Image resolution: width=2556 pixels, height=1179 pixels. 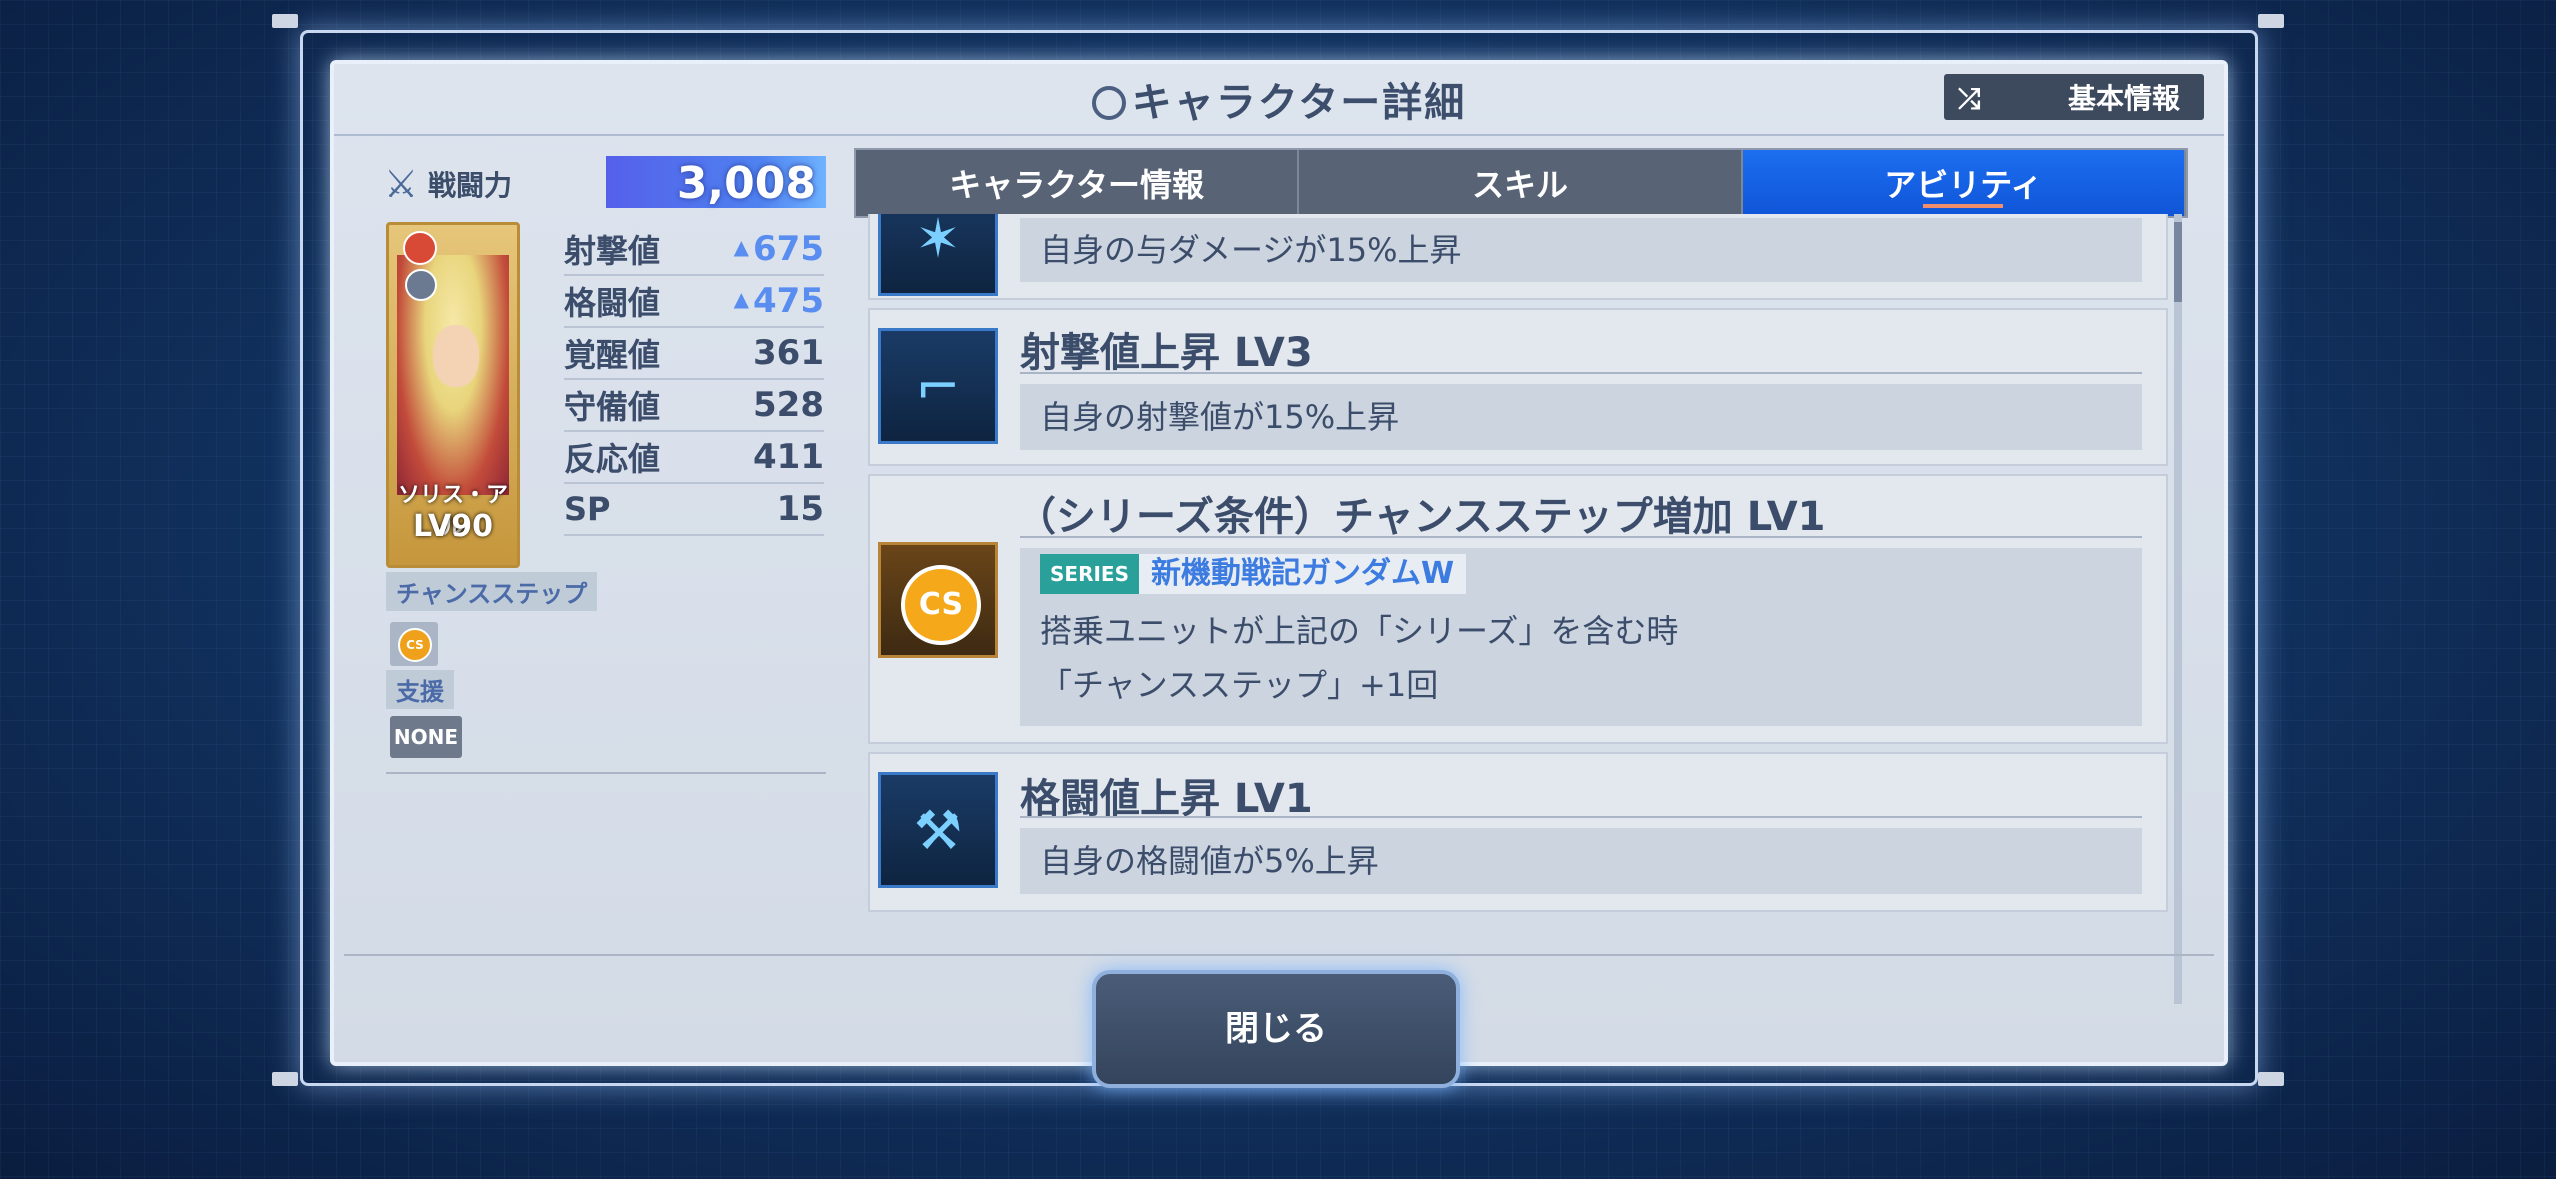 I want to click on ability-desc: 自身の格闘値が5%上昇, so click(x=1581, y=861).